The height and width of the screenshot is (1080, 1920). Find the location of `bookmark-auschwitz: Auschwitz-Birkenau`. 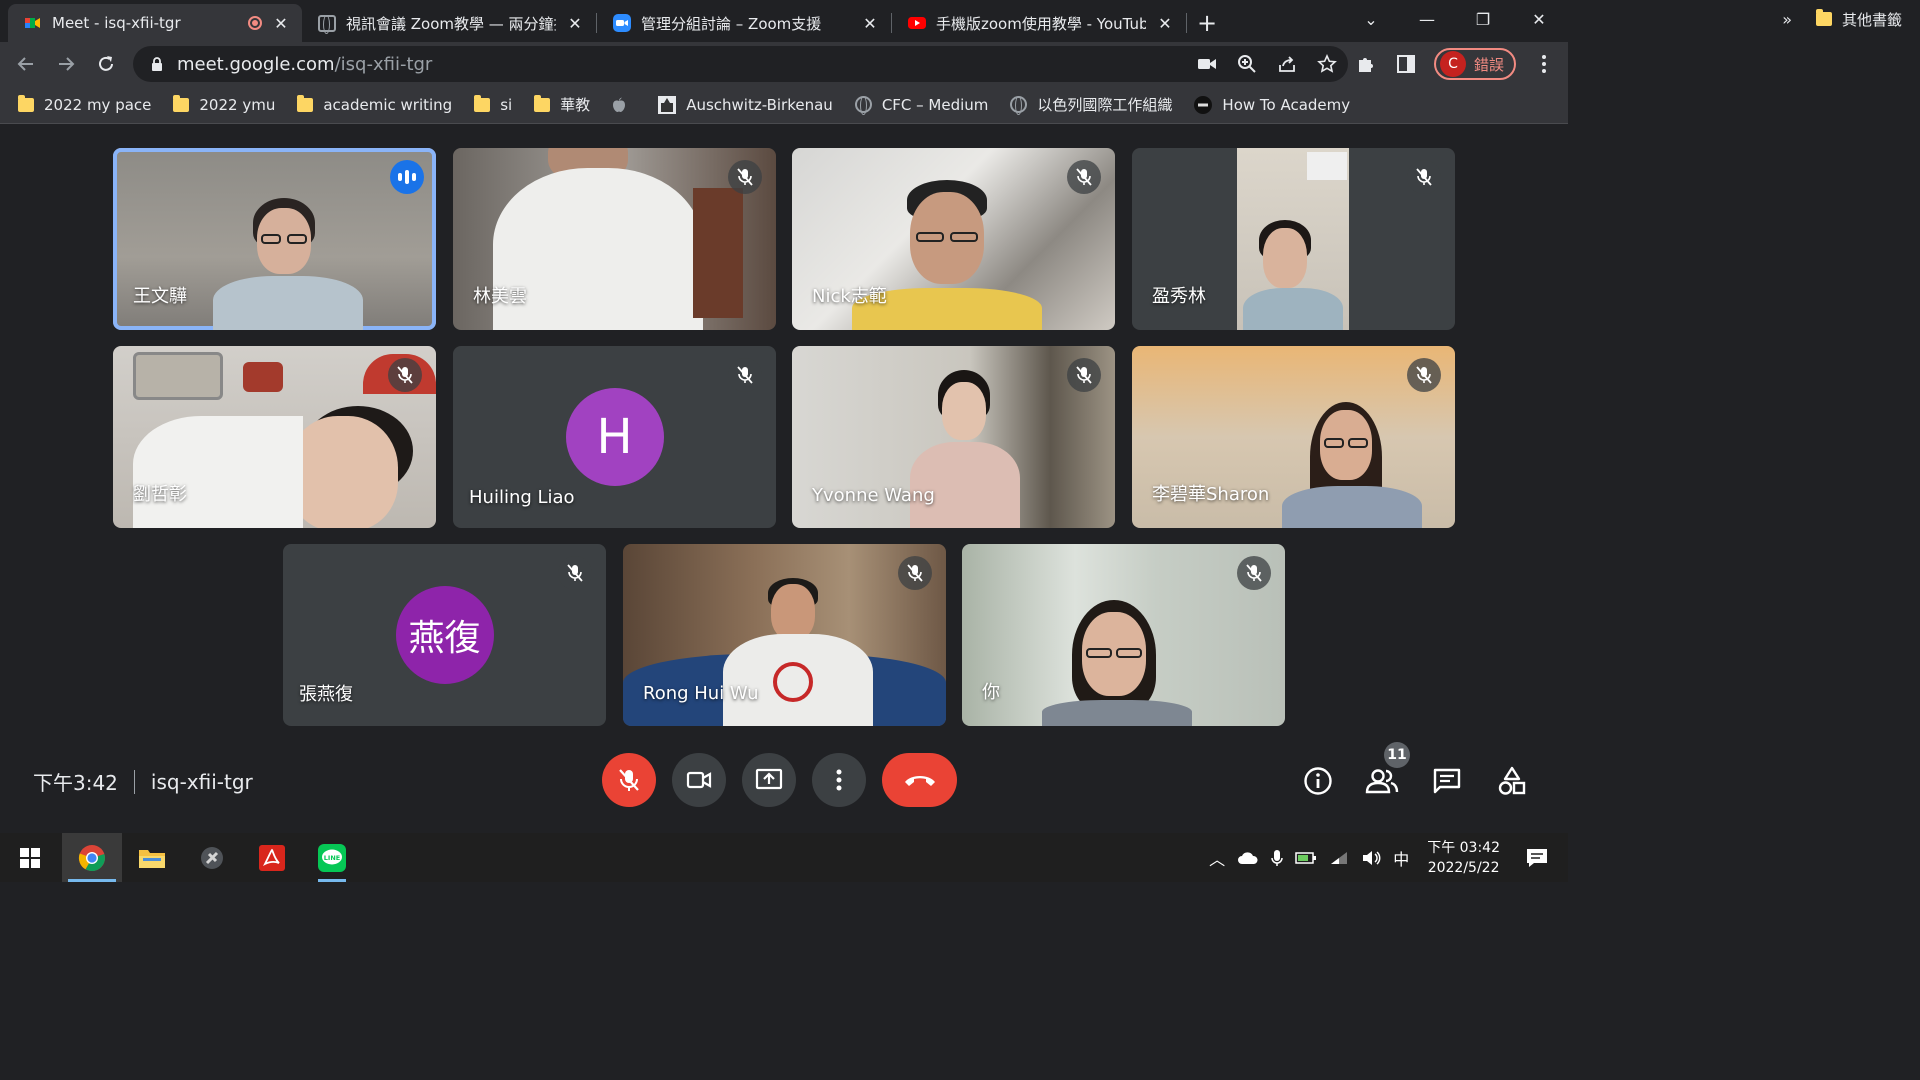

bookmark-auschwitz: Auschwitz-Birkenau is located at coordinates (745, 104).